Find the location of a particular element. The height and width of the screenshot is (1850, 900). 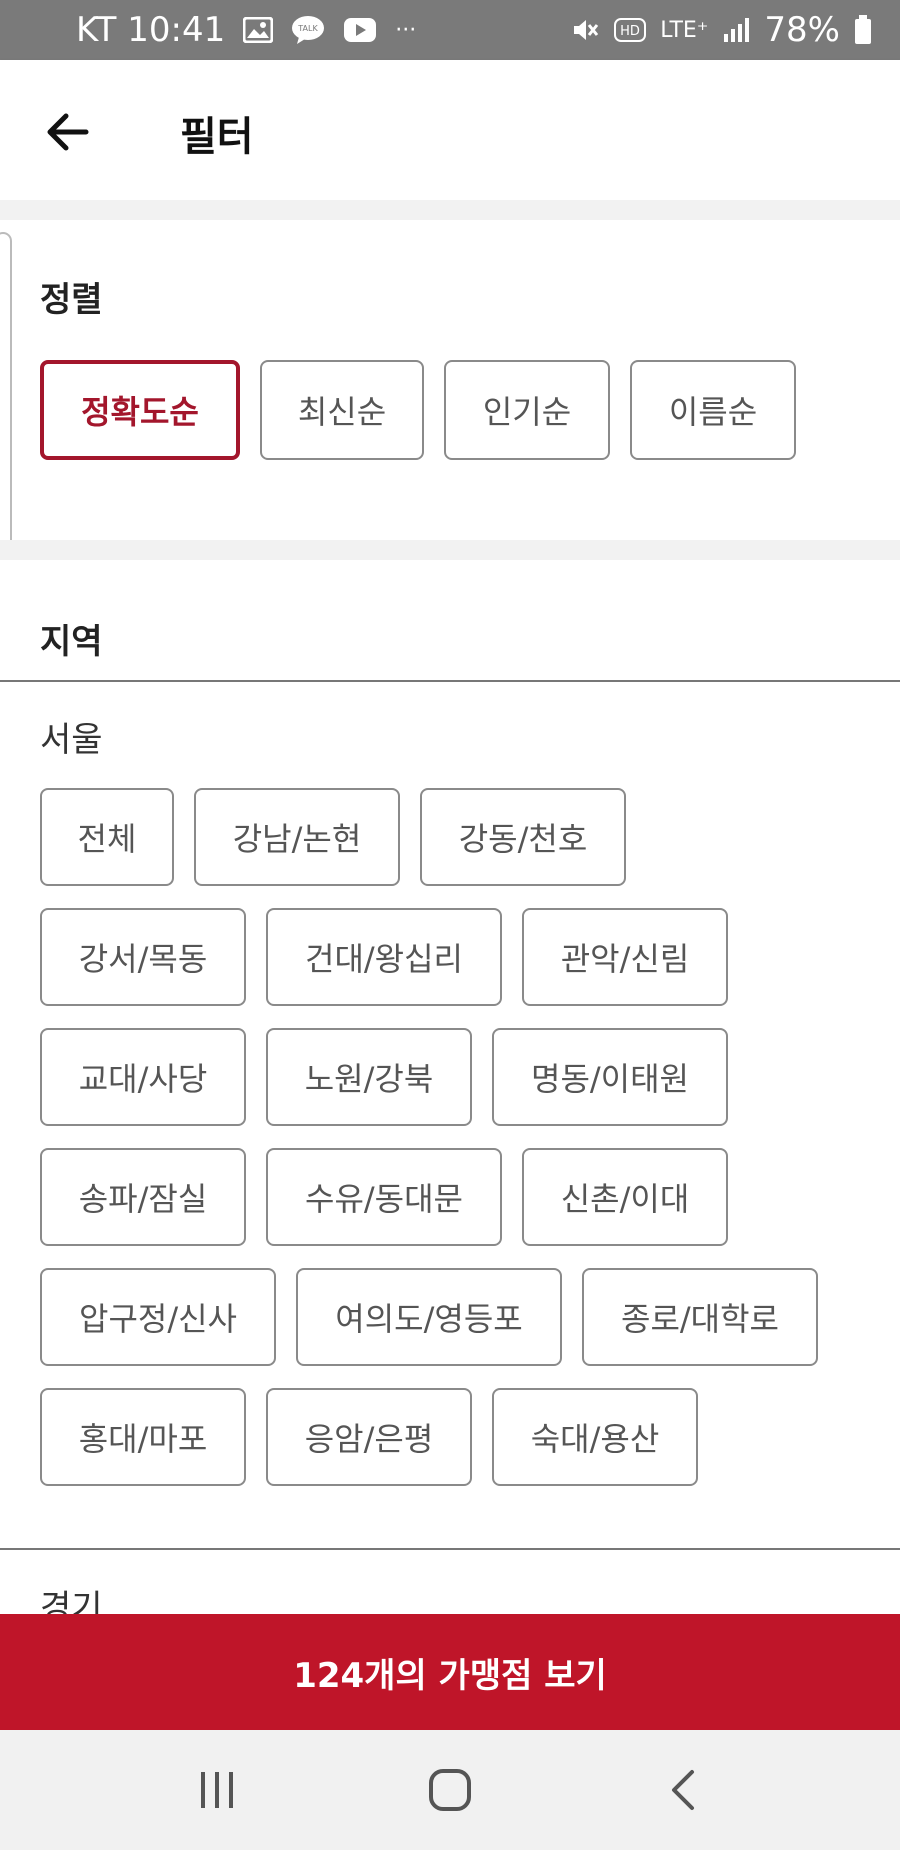

sort-option-popular: 인기순 is located at coordinates (527, 410).